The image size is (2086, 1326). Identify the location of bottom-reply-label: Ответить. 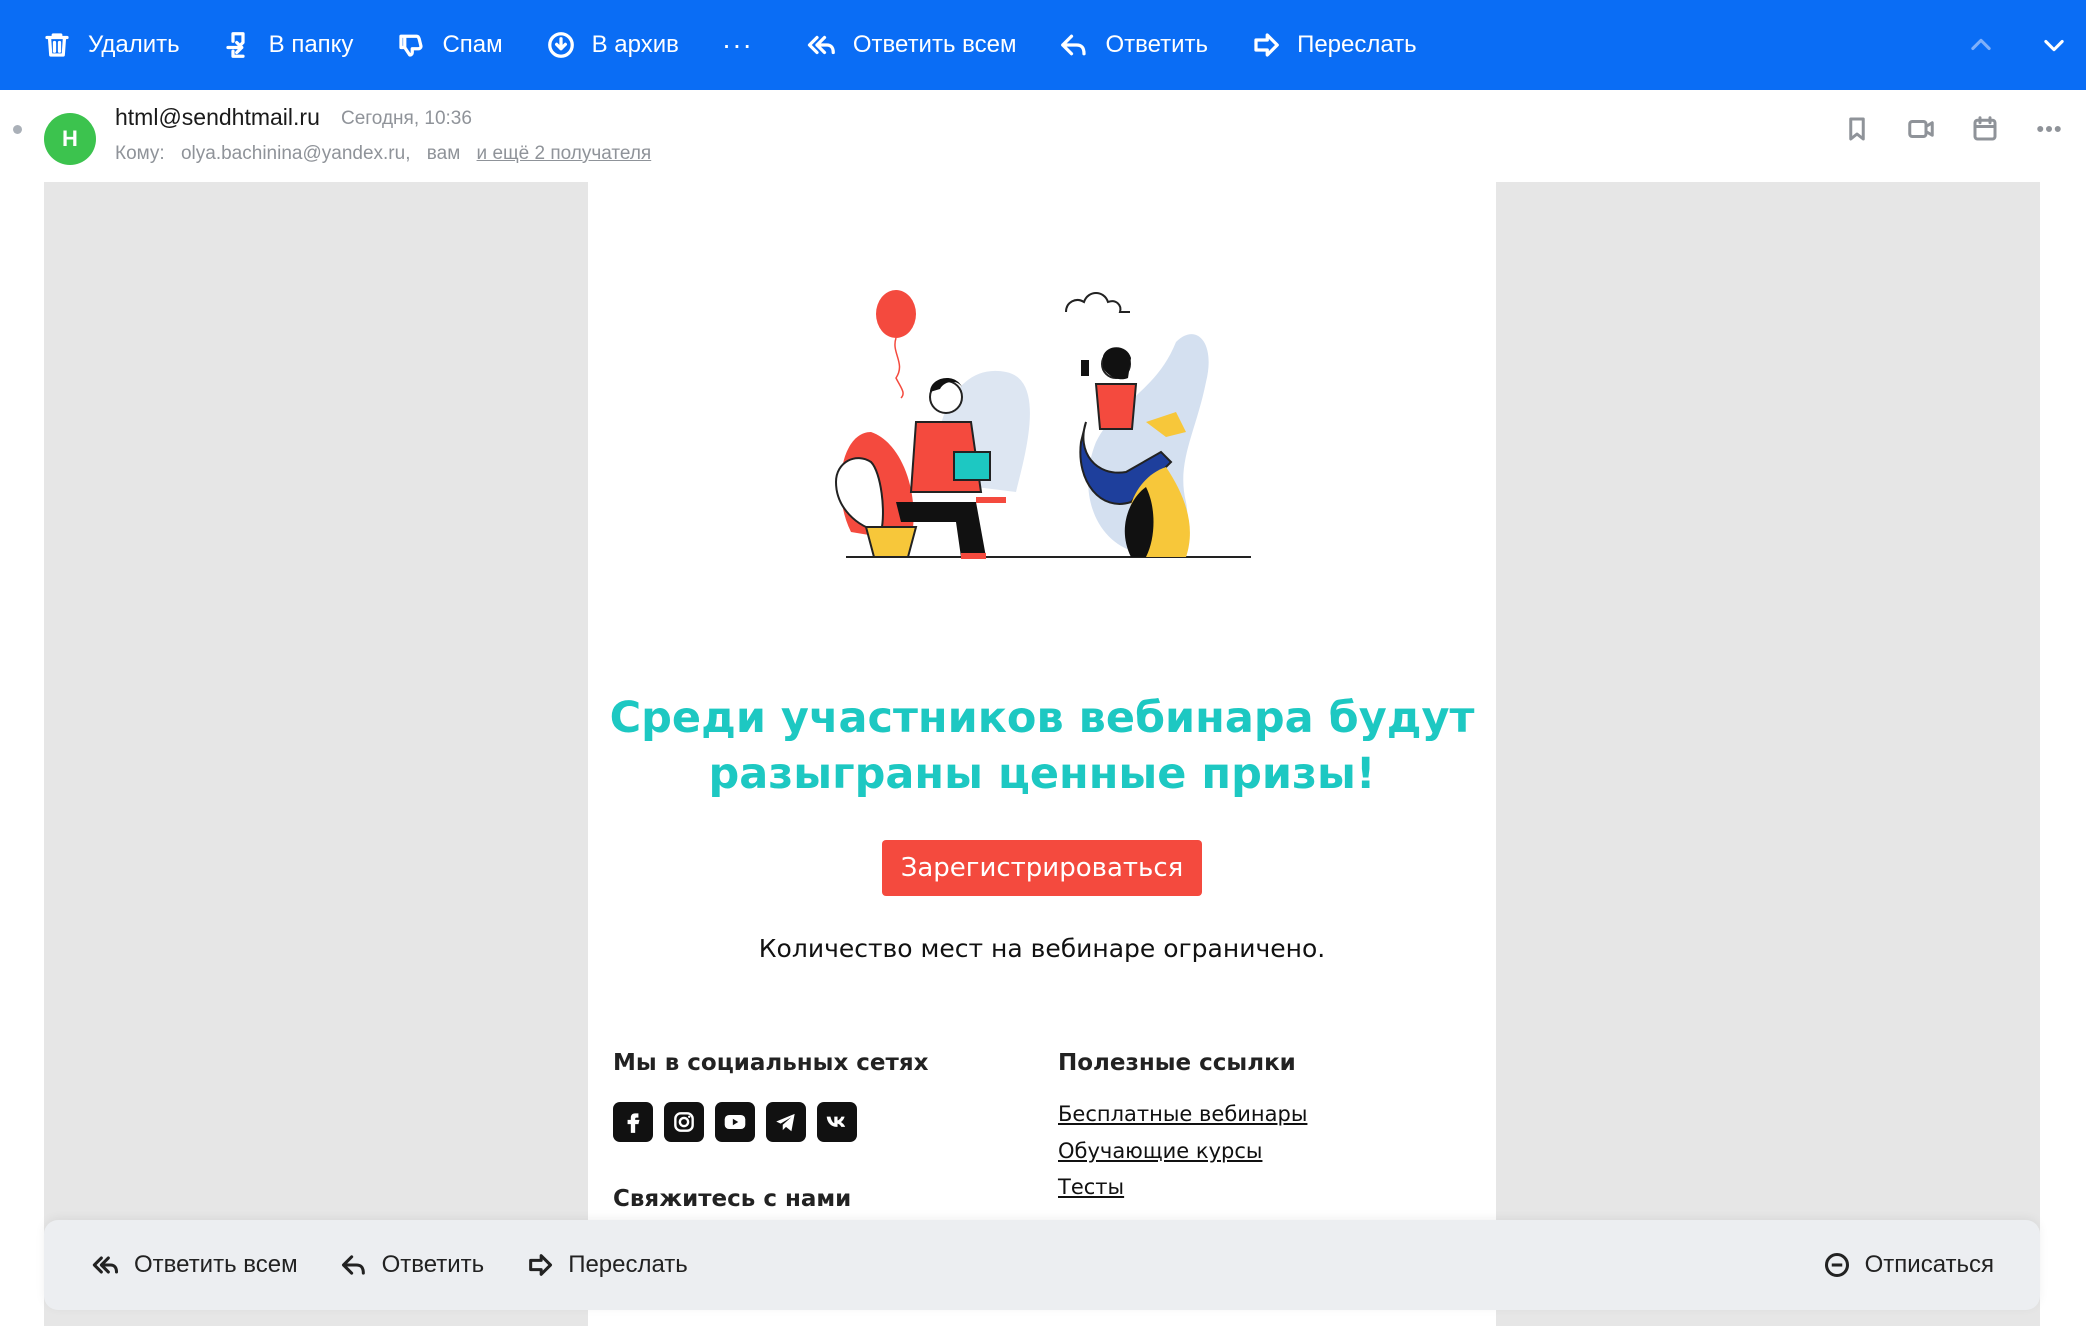
(433, 1264).